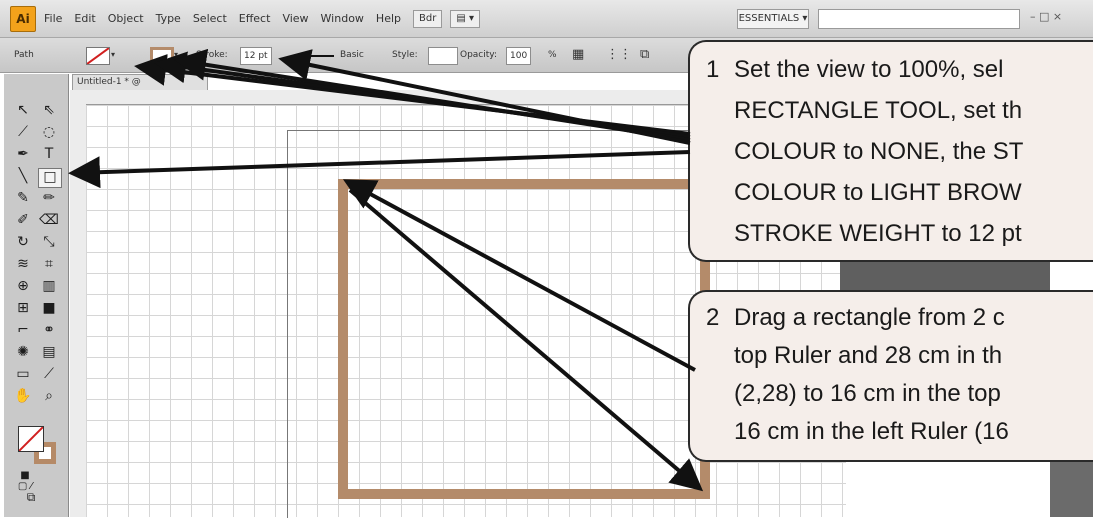 The height and width of the screenshot is (518, 1093). I want to click on arrow-drag-start, so click(519, 275).